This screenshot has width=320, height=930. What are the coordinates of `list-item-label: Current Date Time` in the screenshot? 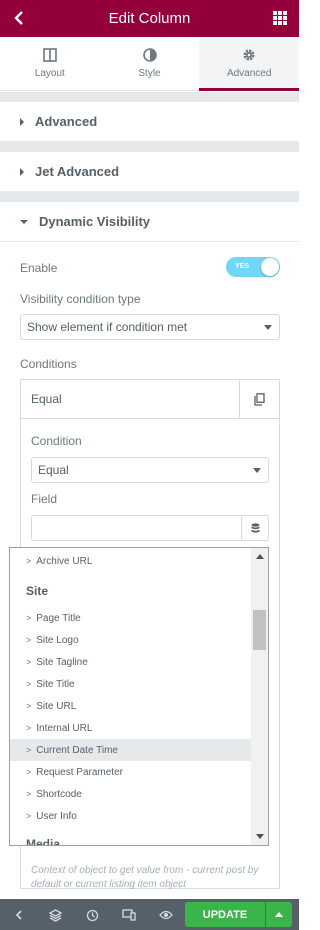 It's located at (77, 750).